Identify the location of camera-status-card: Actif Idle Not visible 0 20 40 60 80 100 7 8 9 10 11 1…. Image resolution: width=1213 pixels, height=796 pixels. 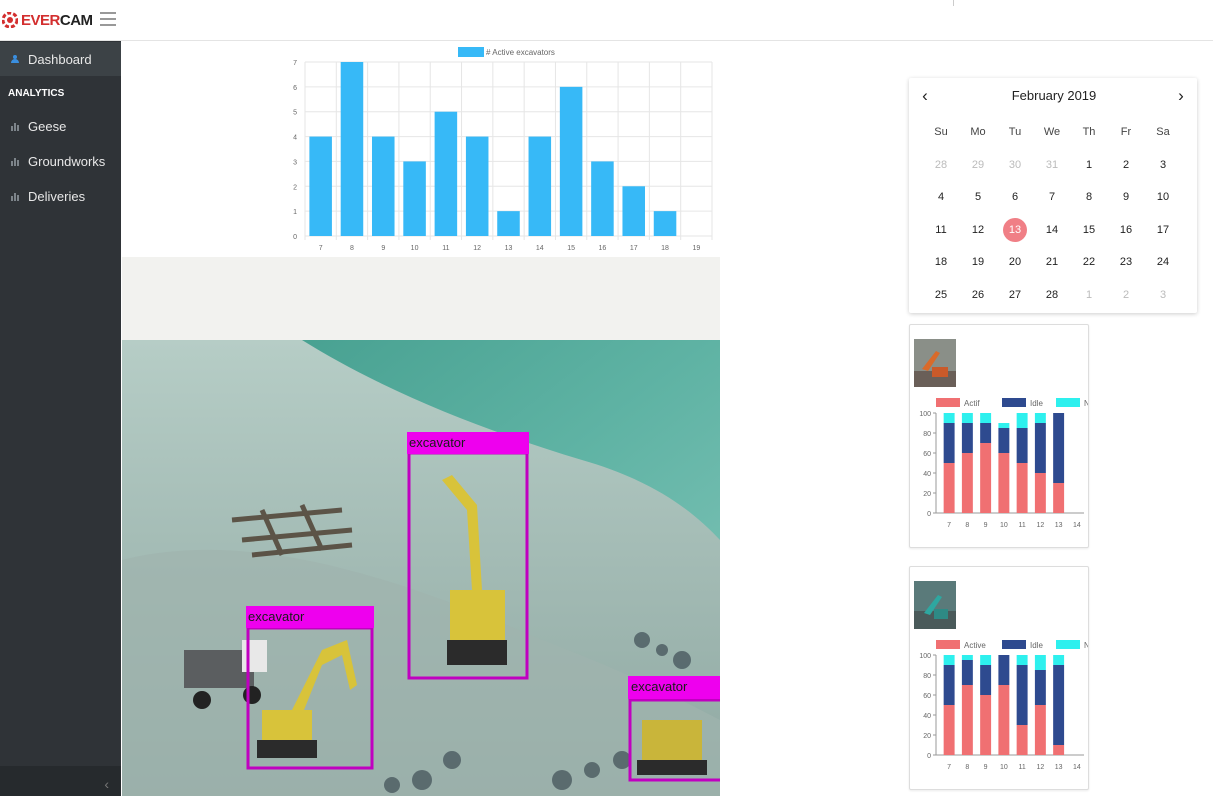
(999, 436).